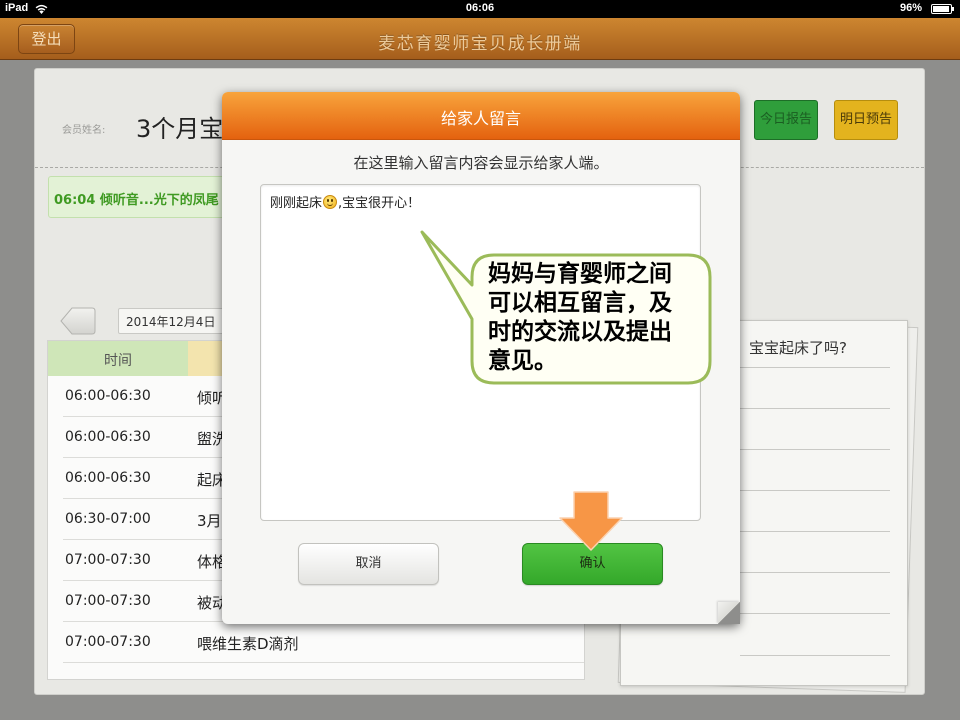 The height and width of the screenshot is (720, 960). Describe the element at coordinates (84, 130) in the screenshot. I see `member-name-label: 会员姓名:` at that location.